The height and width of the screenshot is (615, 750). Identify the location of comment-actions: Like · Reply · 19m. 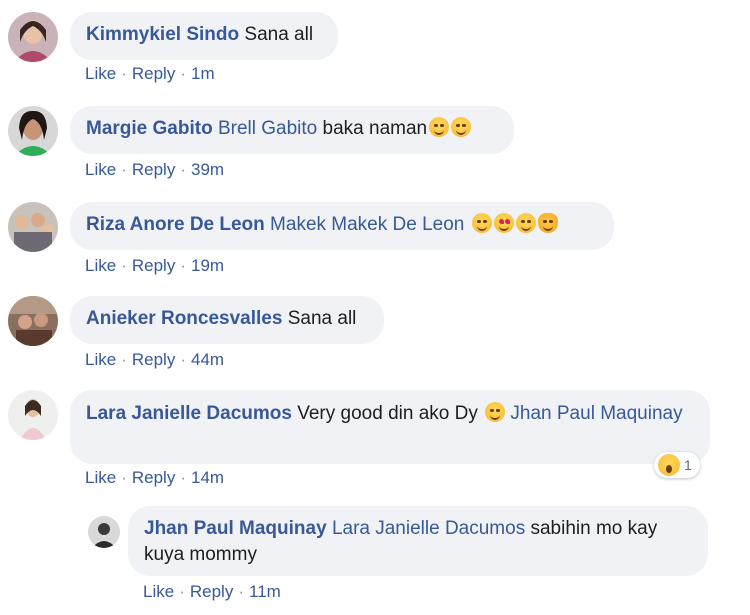
(155, 265).